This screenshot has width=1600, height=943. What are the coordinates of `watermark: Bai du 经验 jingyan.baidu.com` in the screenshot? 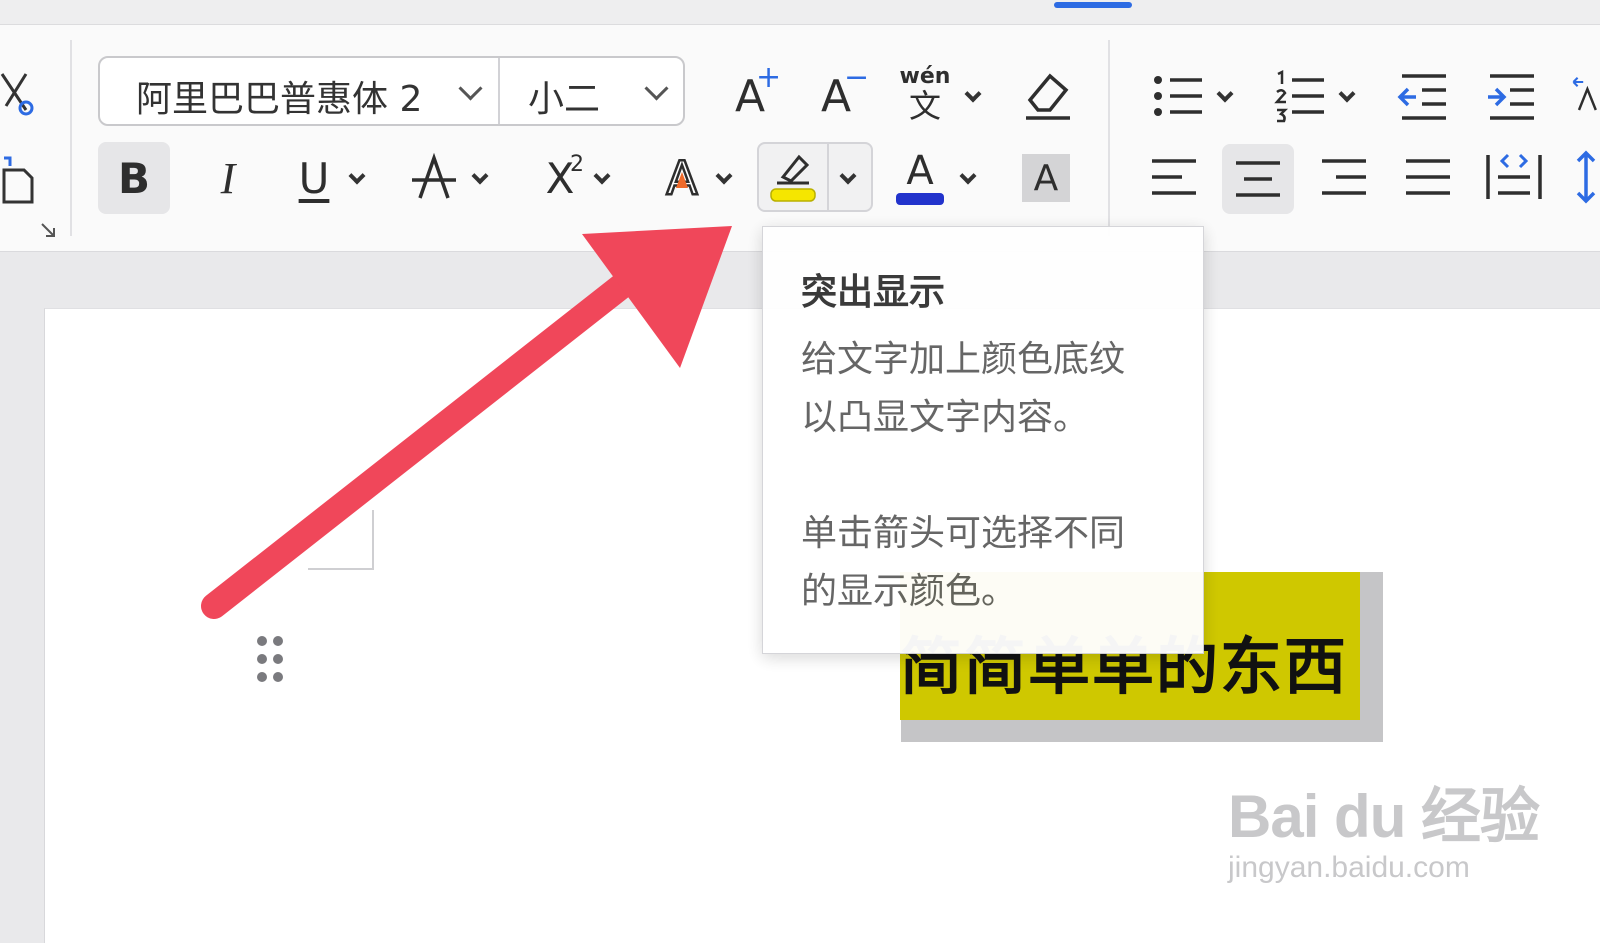 It's located at (1384, 826).